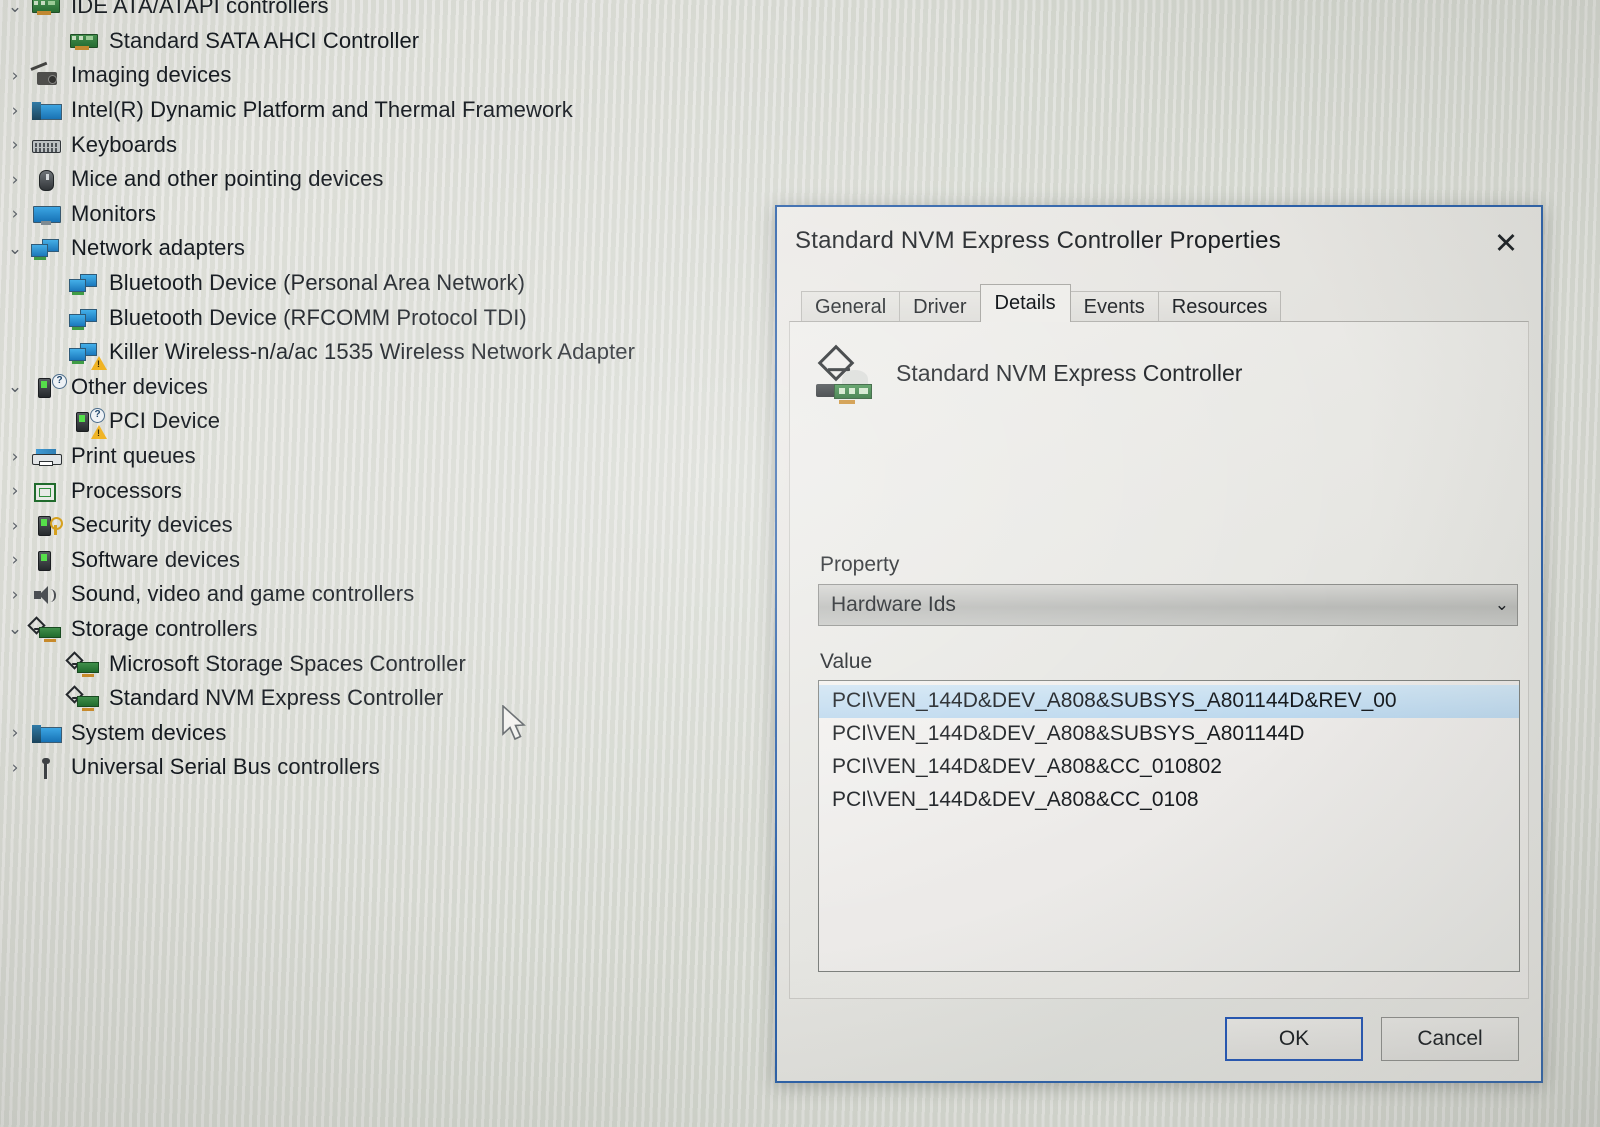  What do you see at coordinates (318, 317) in the screenshot?
I see `tree-item-label: Bluetooth Device (RFCOMM Protocol TDI)` at bounding box center [318, 317].